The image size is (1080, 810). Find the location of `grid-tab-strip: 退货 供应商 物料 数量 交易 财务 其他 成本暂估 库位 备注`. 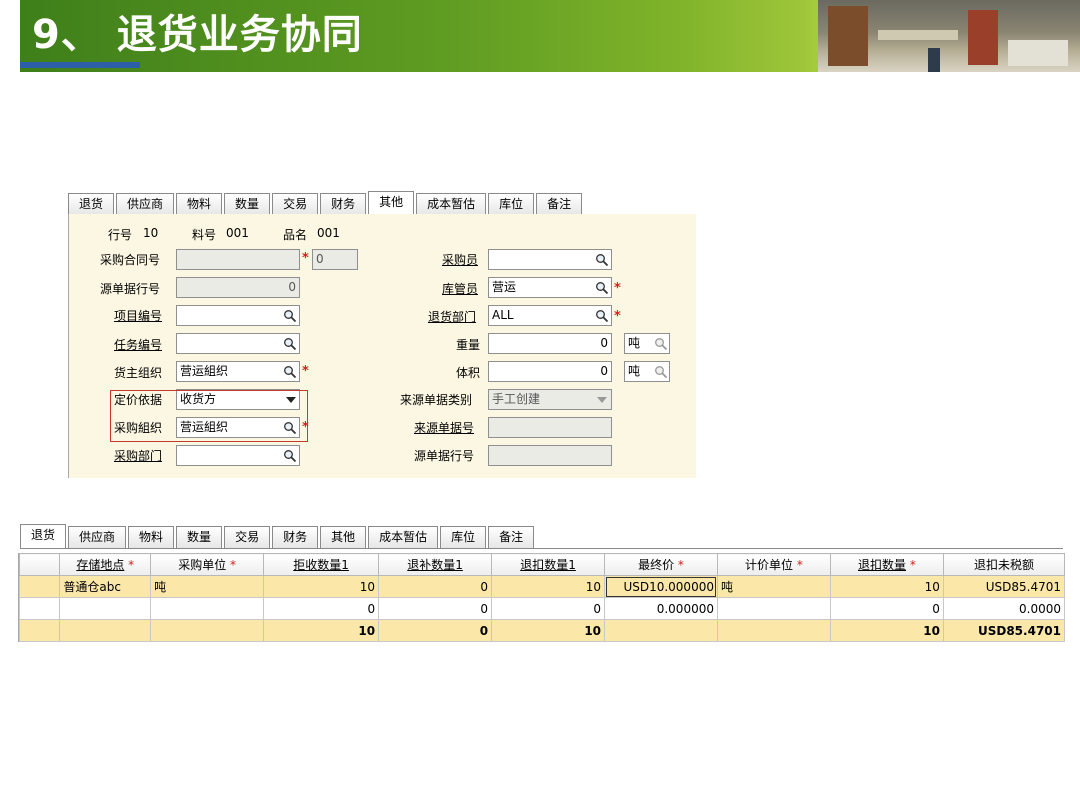

grid-tab-strip: 退货 供应商 物料 数量 交易 财务 其他 成本暂估 库位 备注 is located at coordinates (541, 536).